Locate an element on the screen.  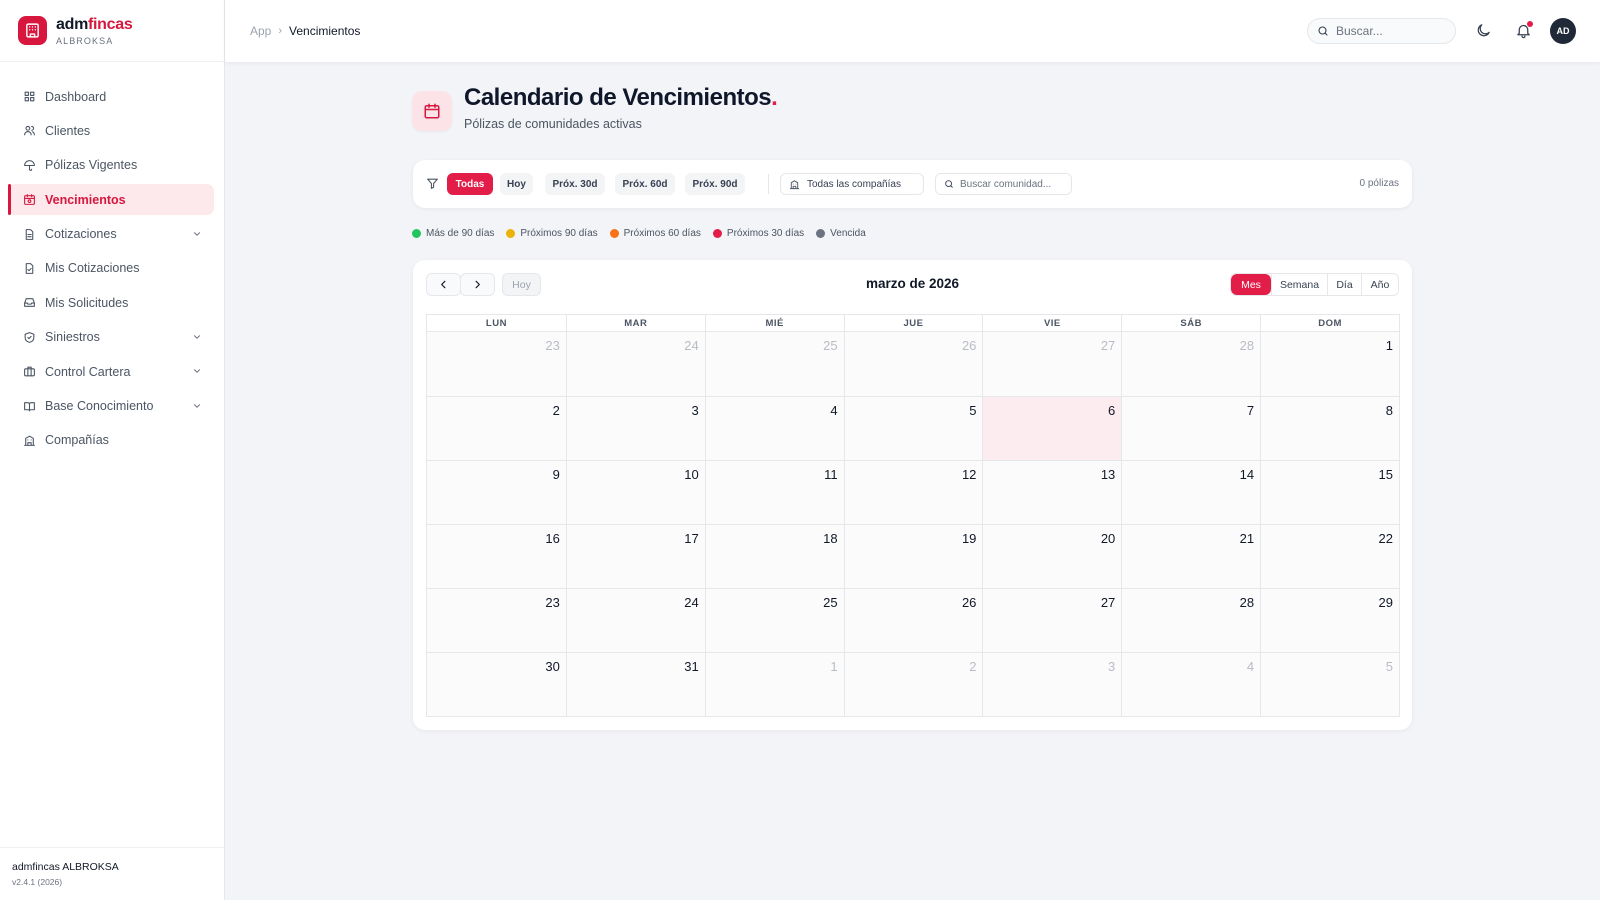
sidebar-item-companias: Compañías is located at coordinates (111, 440).